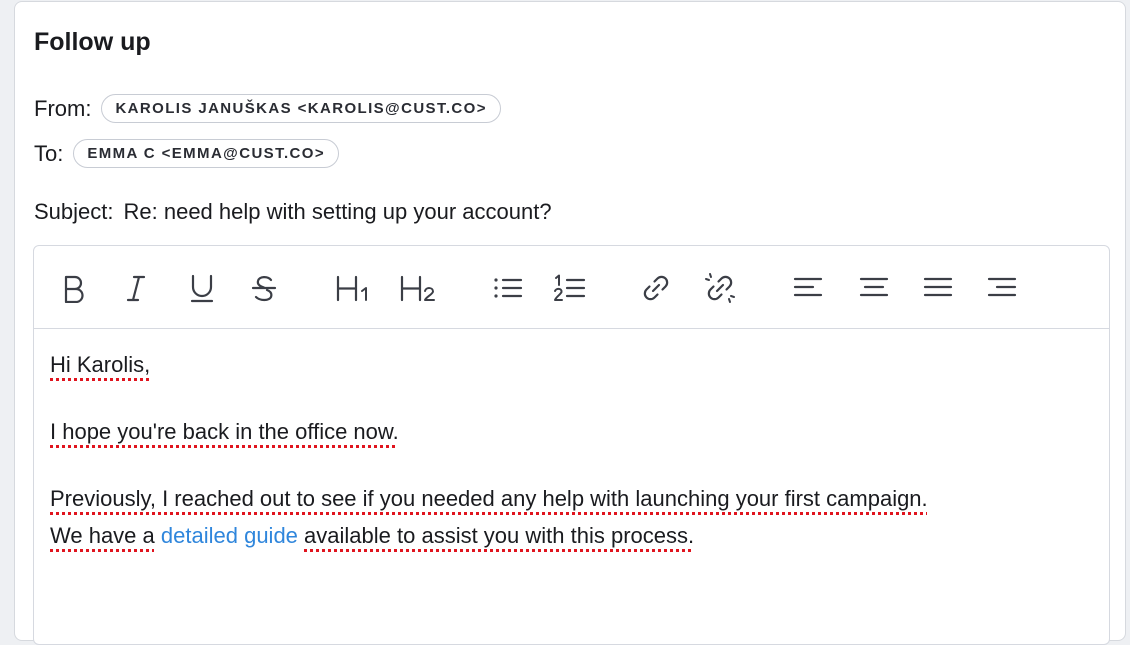 The height and width of the screenshot is (645, 1130). I want to click on page-title: Follow up, so click(92, 42).